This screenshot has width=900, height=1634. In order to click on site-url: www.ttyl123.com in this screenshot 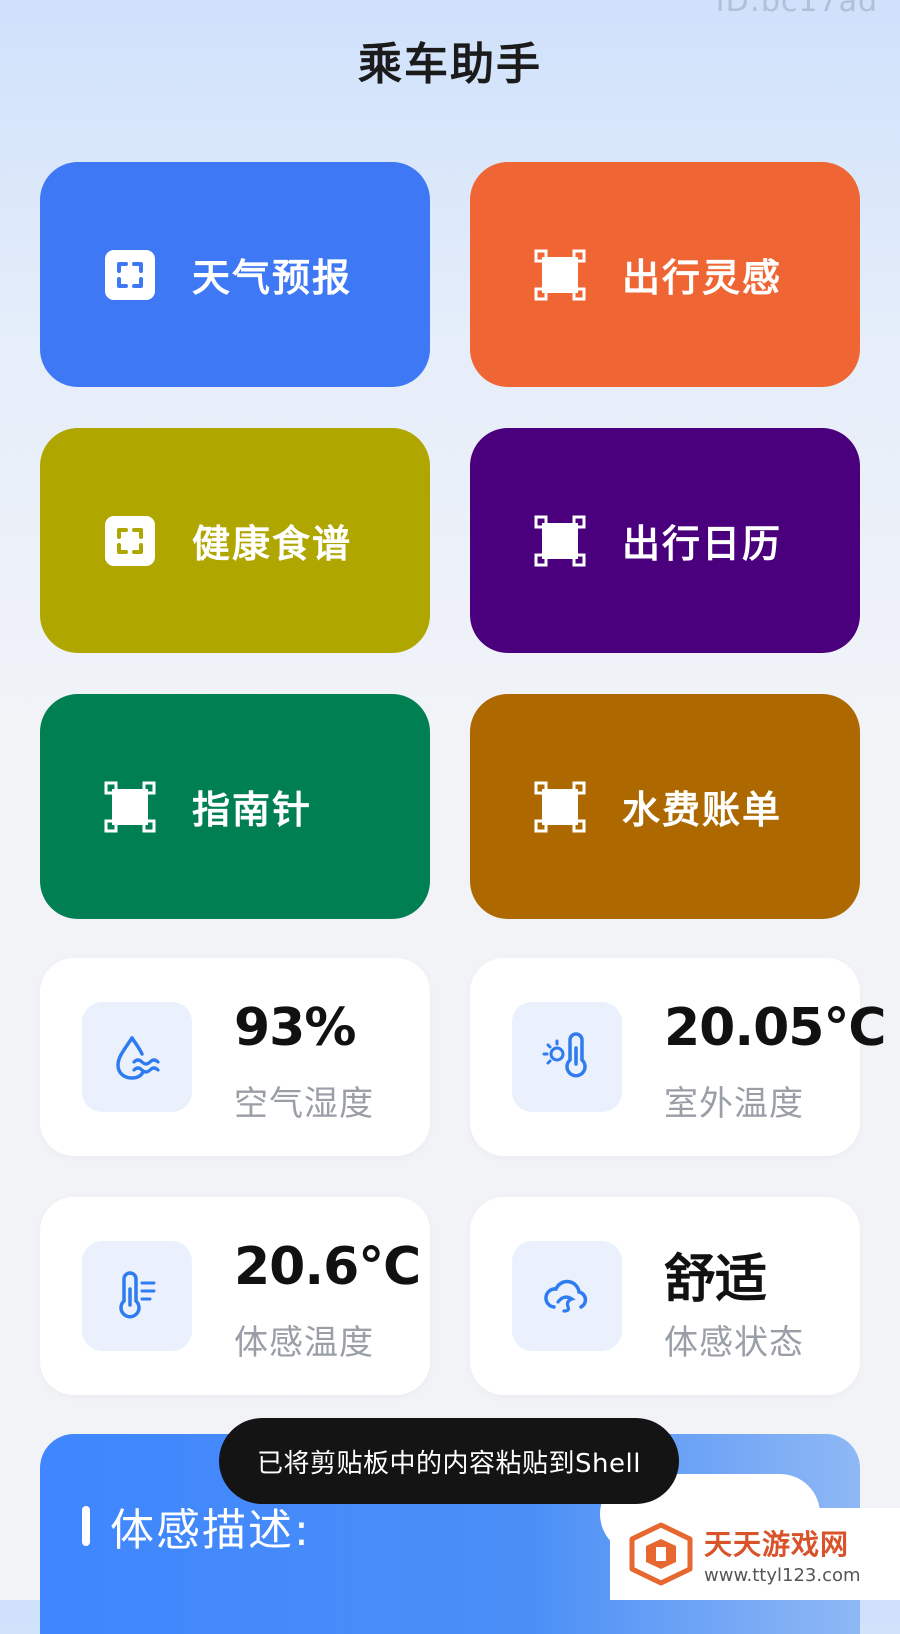, I will do `click(782, 1575)`.